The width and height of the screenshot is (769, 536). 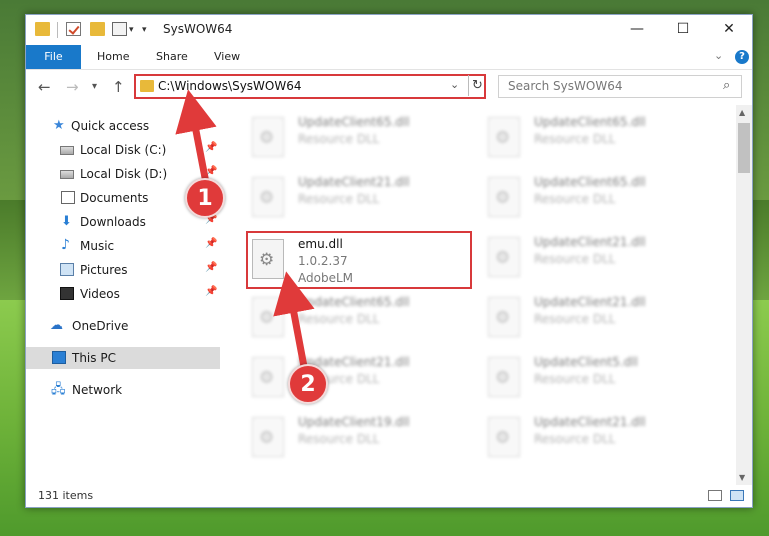 What do you see at coordinates (294, 322) in the screenshot?
I see `arrow-to-emu-dll` at bounding box center [294, 322].